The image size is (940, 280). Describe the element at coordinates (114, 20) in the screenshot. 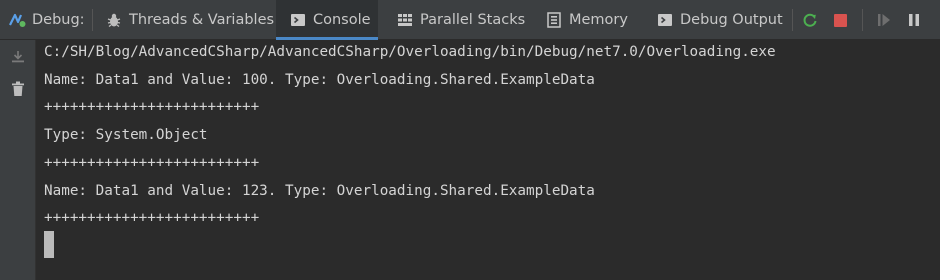

I see `bug-icon` at that location.